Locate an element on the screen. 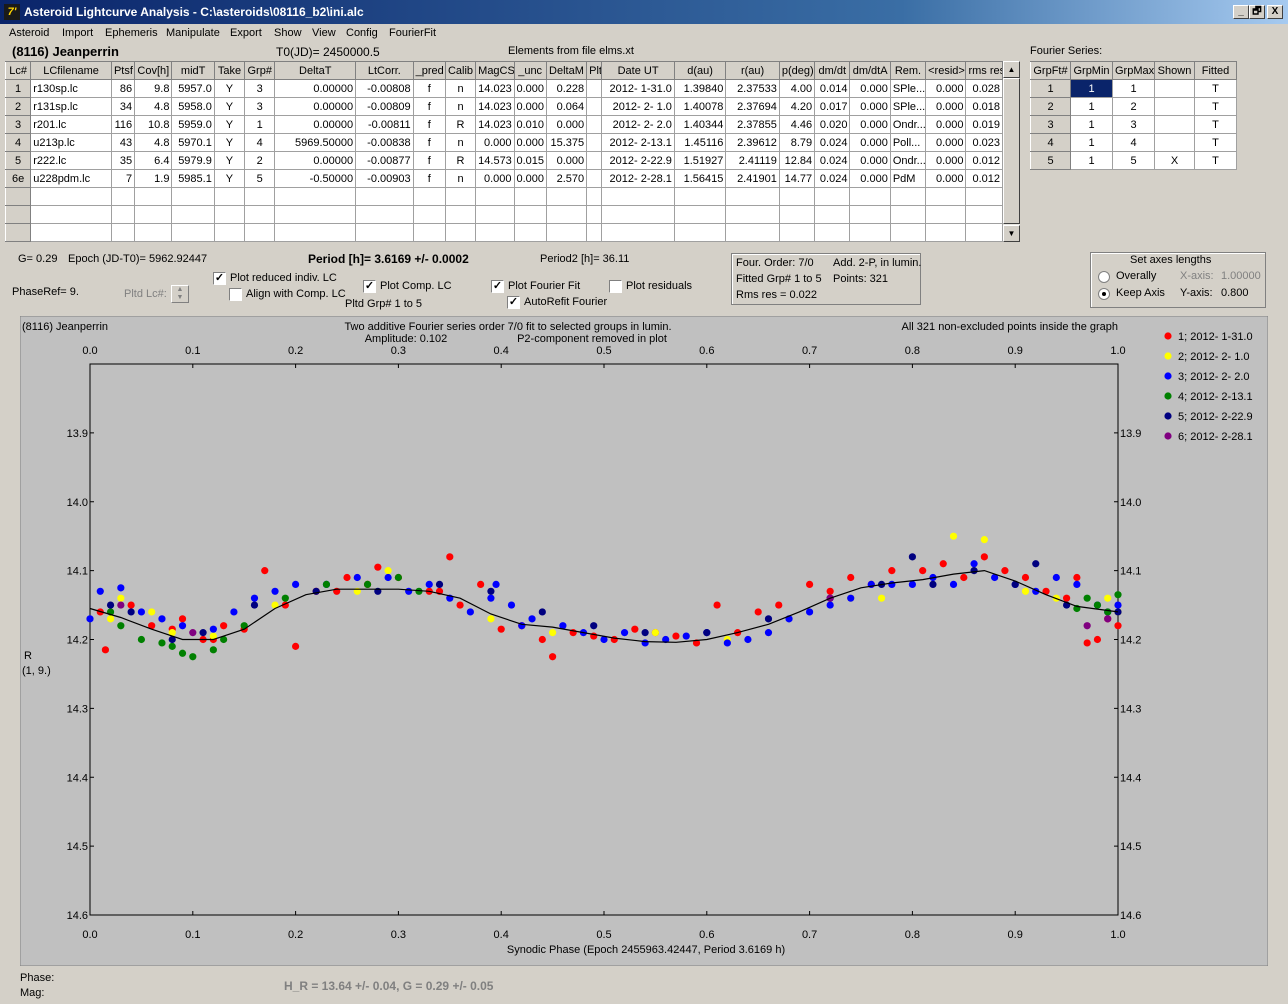 The image size is (1288, 1004). overally-radio is located at coordinates (1104, 277).